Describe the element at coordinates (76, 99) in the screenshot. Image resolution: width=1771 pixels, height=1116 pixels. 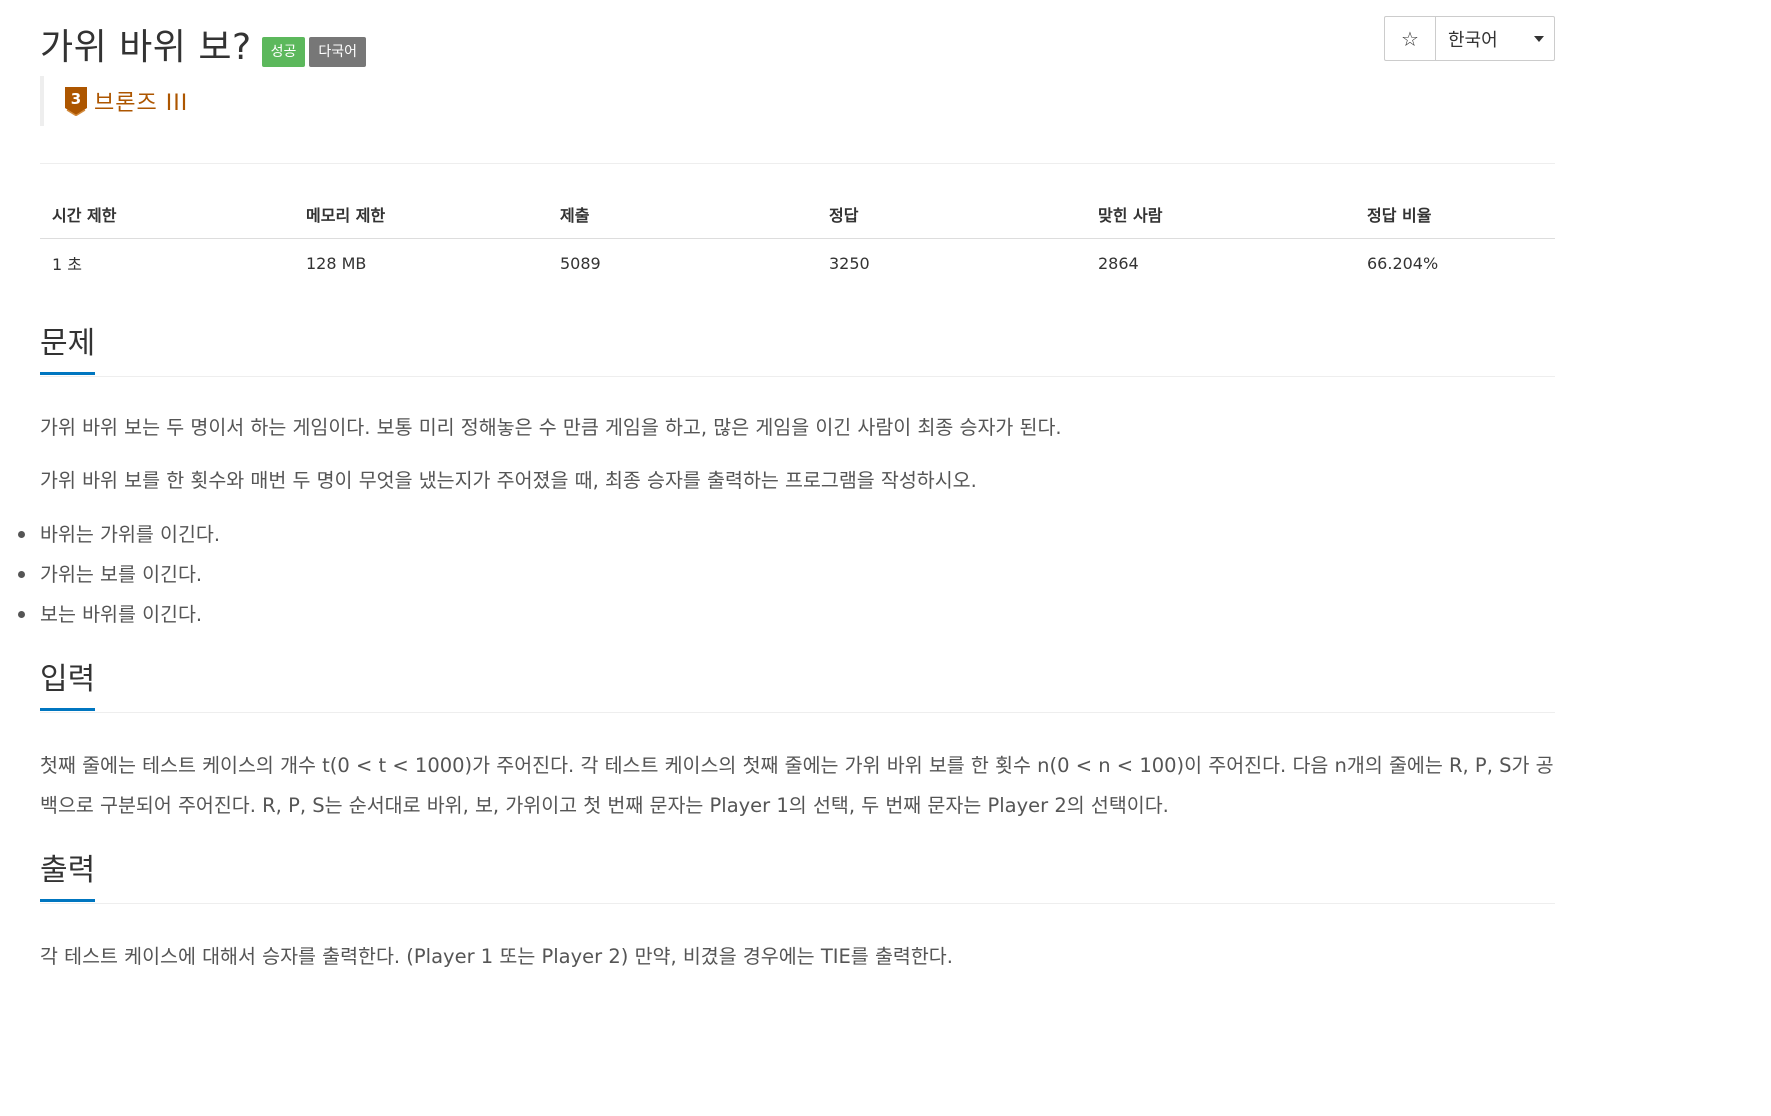
I see `tier-number: 3` at that location.